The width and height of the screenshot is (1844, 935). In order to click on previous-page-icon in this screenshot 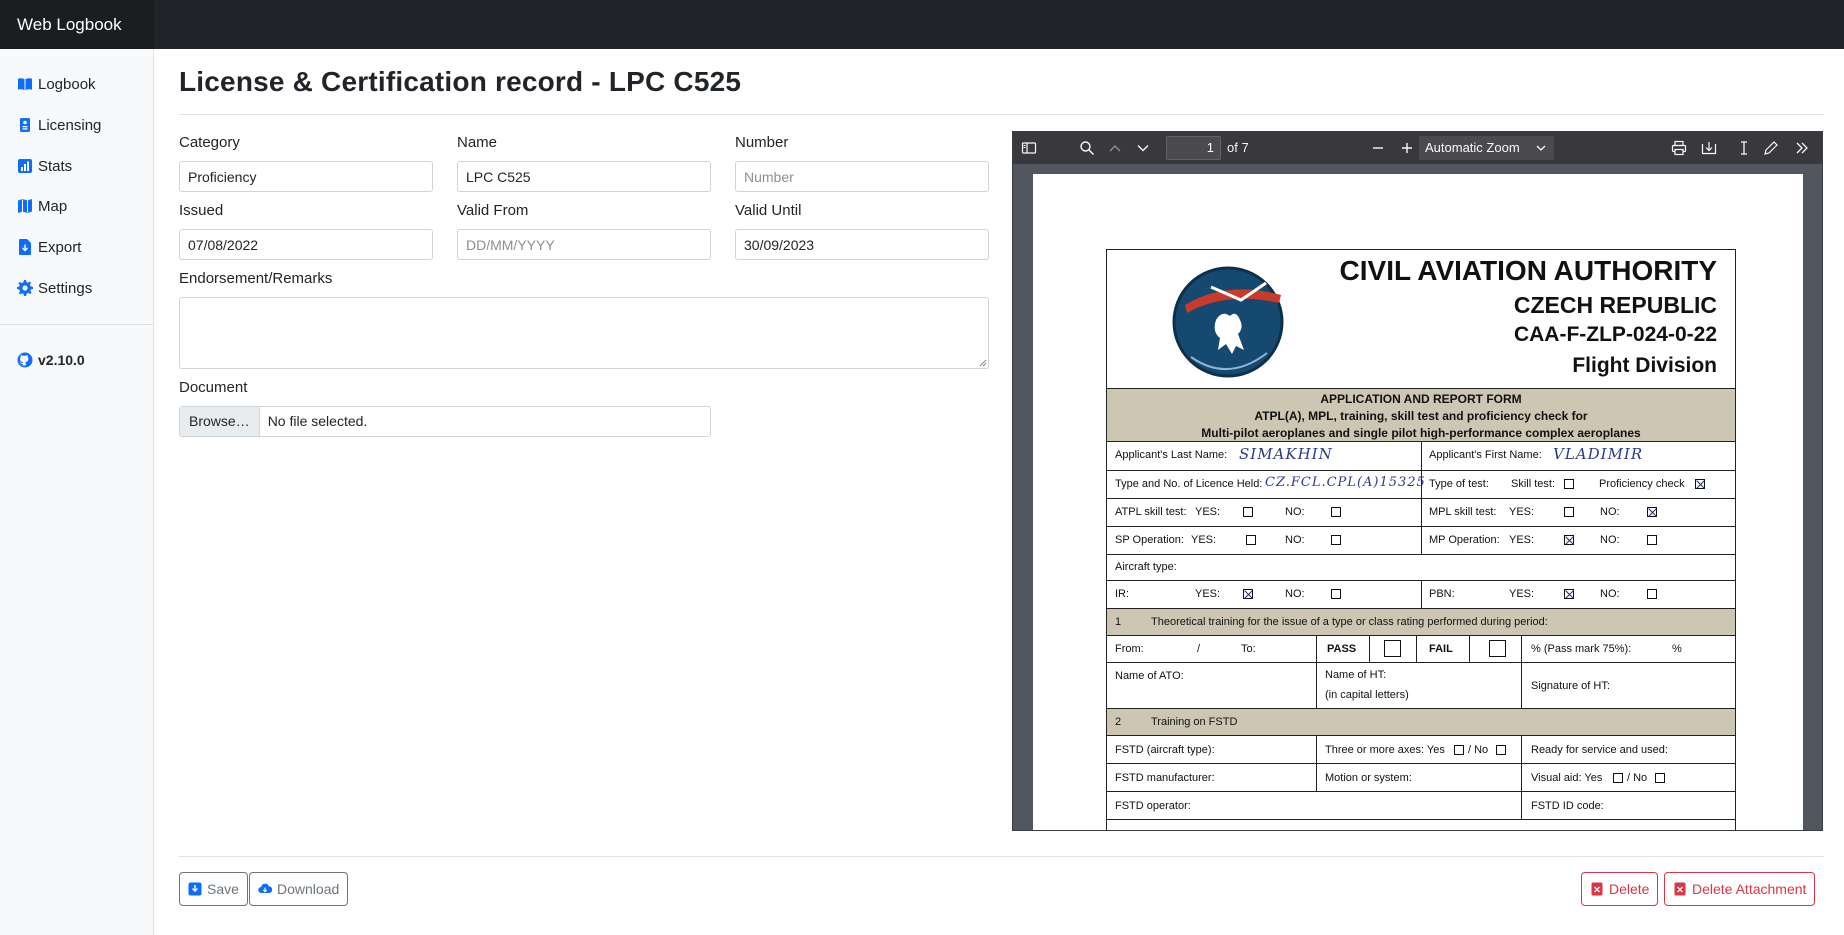, I will do `click(1115, 148)`.